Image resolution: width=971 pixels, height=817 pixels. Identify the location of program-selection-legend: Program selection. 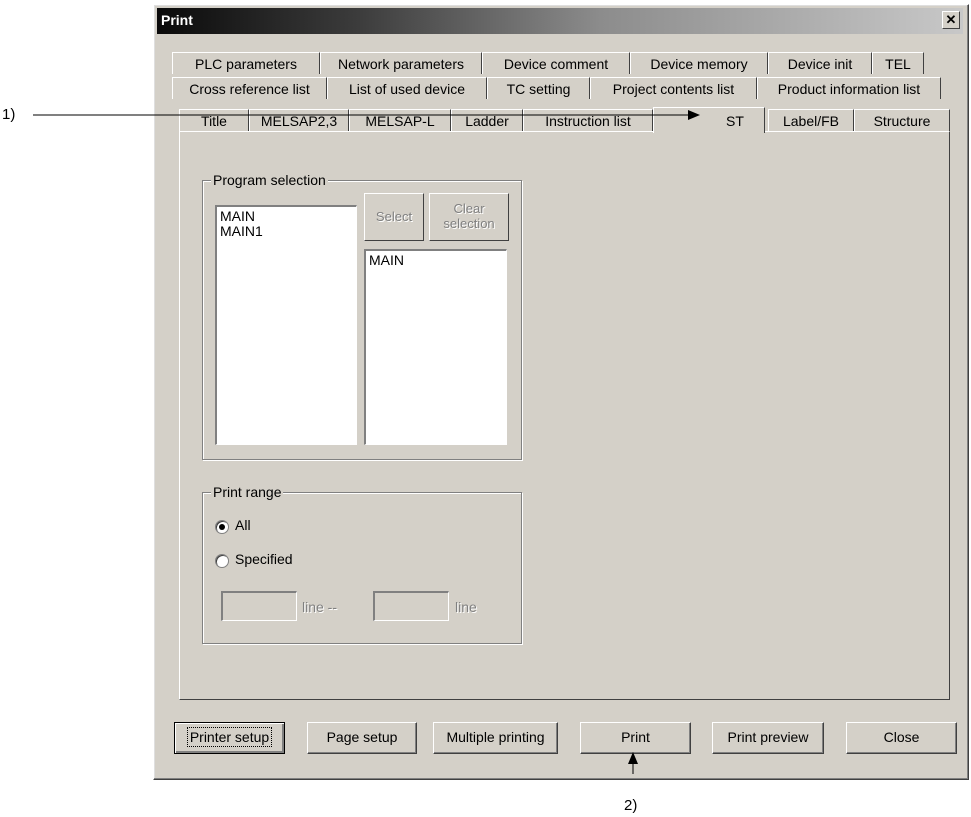
(269, 180).